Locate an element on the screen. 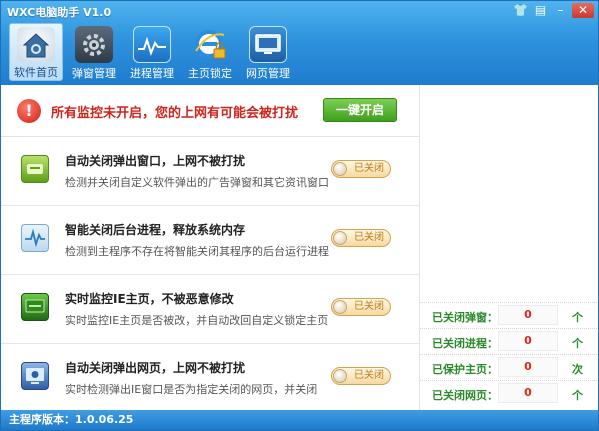  tab-webpage-label: 网页管理 is located at coordinates (268, 73).